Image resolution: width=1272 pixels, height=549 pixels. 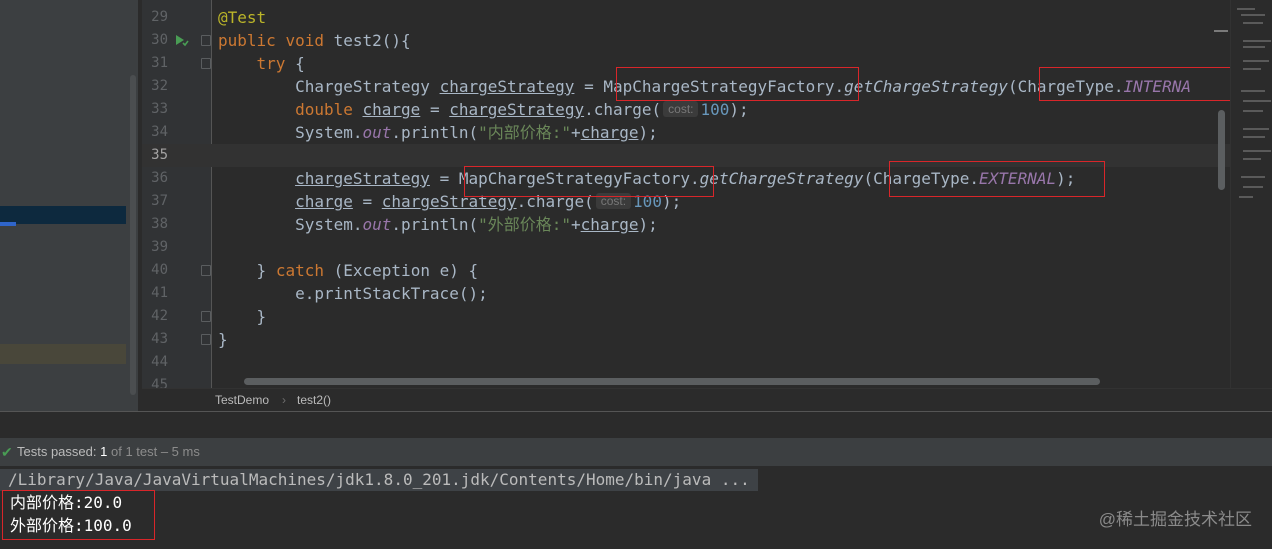 I want to click on code-line-39: 39, so click(x=686, y=247).